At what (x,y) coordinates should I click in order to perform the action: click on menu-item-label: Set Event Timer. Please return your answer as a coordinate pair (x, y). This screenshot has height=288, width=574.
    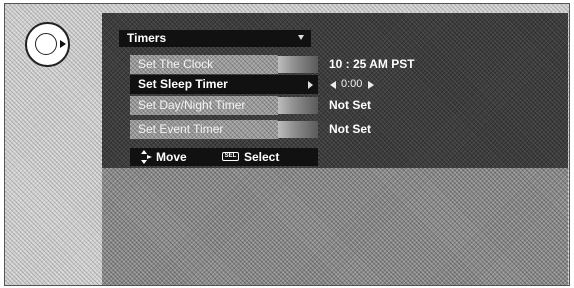
    Looking at the image, I should click on (204, 129).